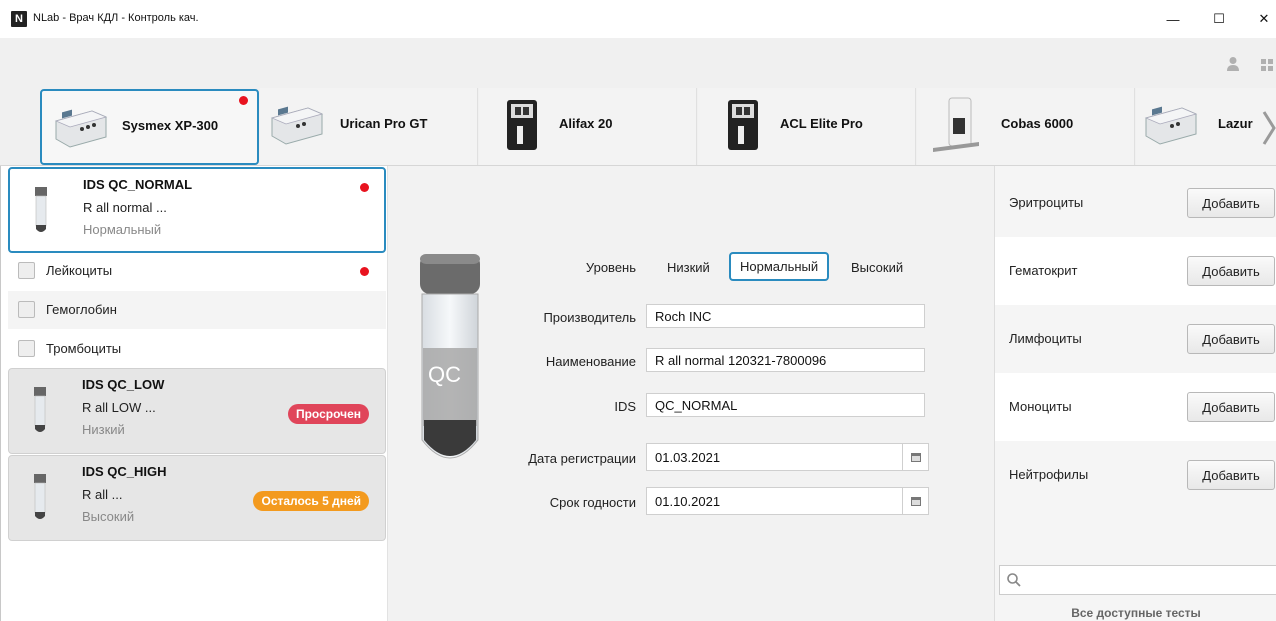  I want to click on device-tab-alifax: Alifax 20, so click(588, 126).